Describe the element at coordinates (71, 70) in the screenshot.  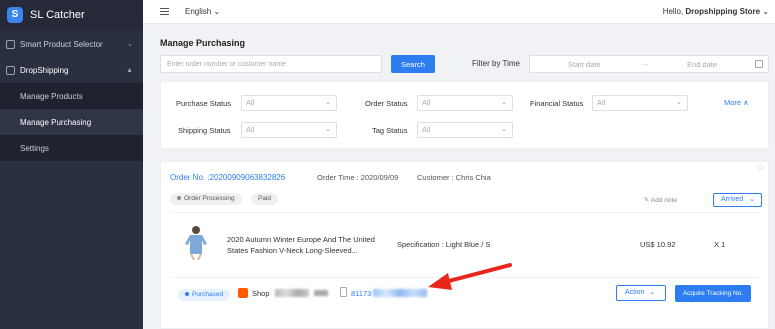
I see `sidebar-item-dropshipping: DropShipping ▲` at that location.